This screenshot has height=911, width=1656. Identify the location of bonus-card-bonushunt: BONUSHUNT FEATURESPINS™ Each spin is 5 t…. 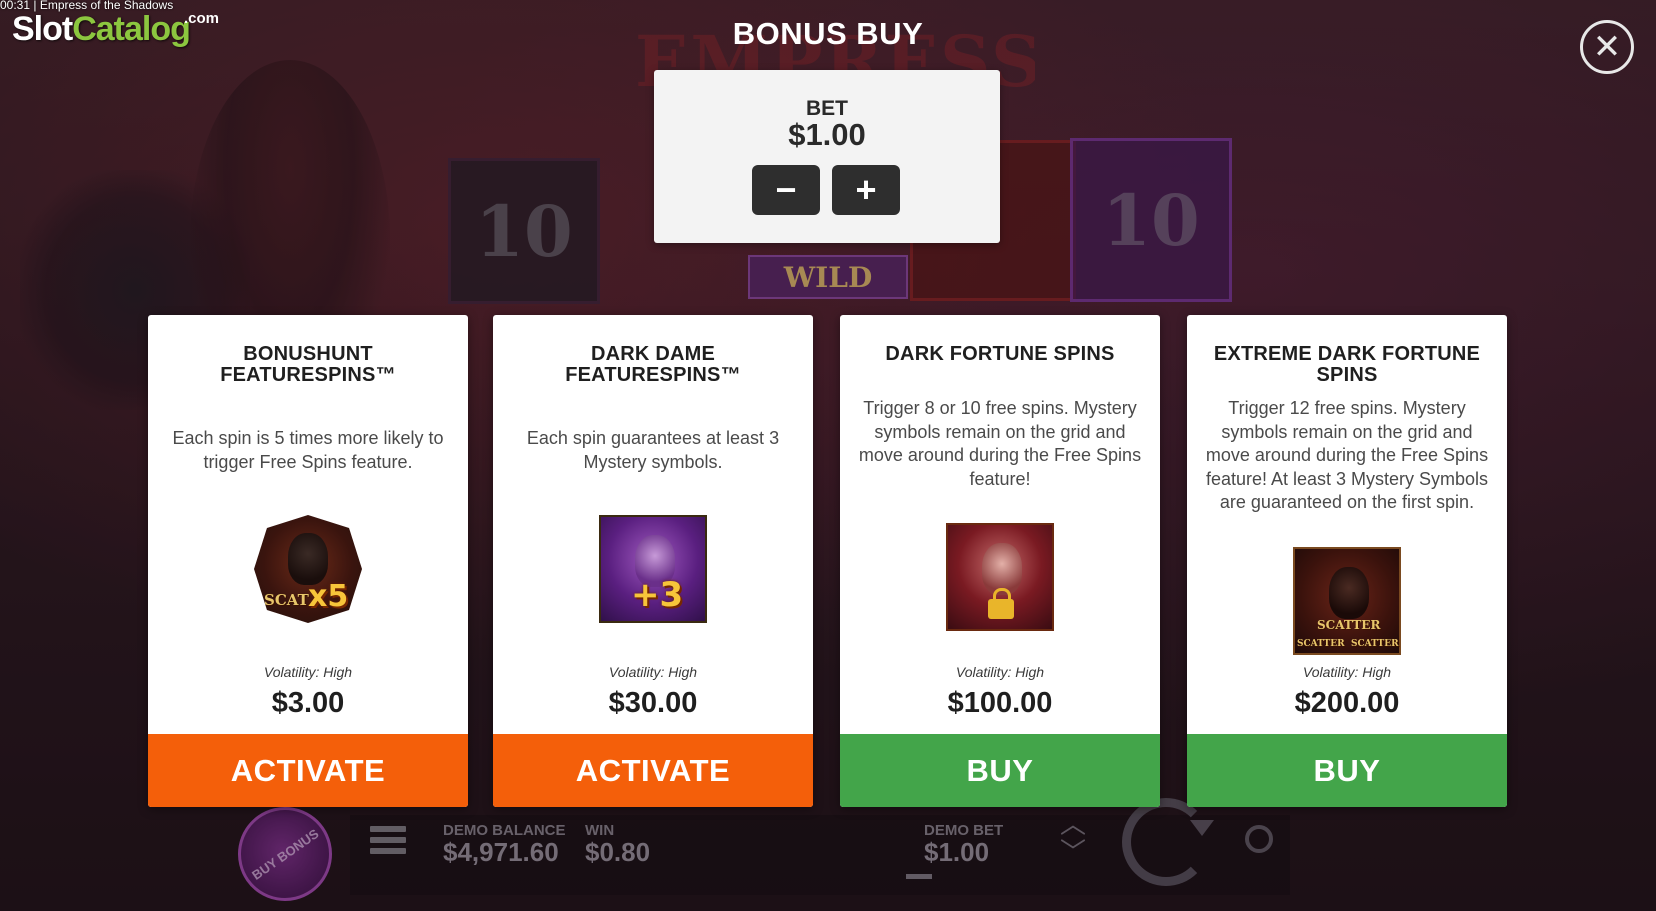
(308, 561).